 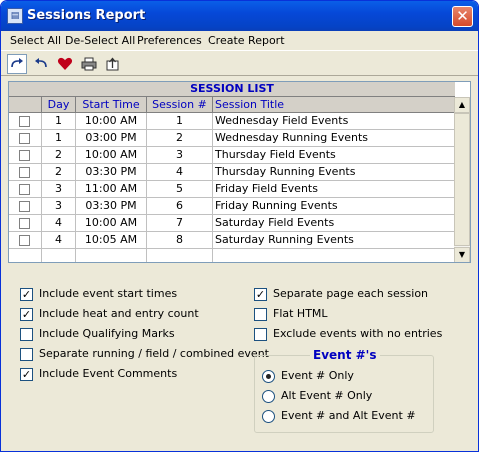 What do you see at coordinates (59, 206) in the screenshot?
I see `cell-day: 3` at bounding box center [59, 206].